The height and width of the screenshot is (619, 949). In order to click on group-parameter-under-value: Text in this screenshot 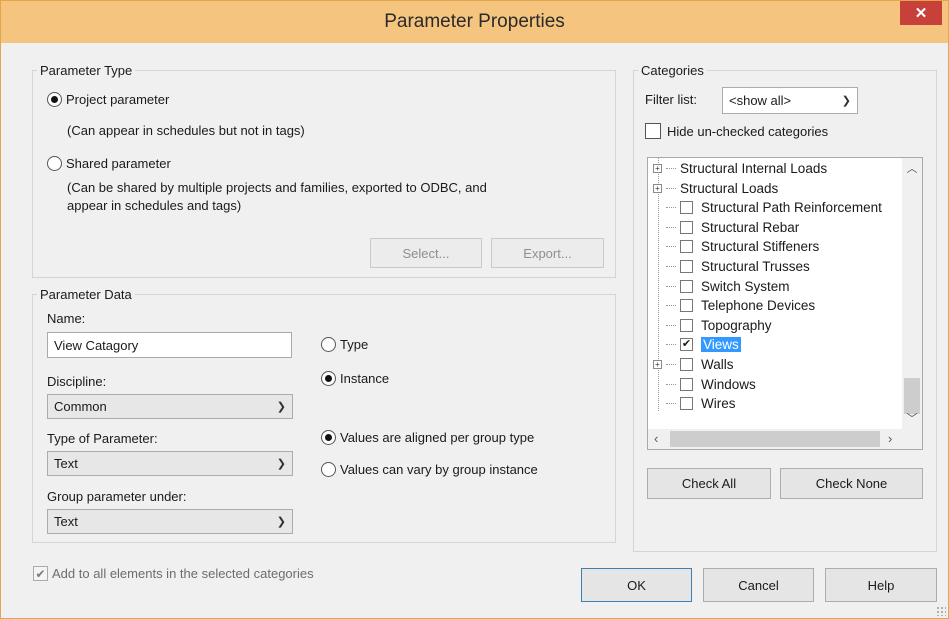, I will do `click(66, 521)`.